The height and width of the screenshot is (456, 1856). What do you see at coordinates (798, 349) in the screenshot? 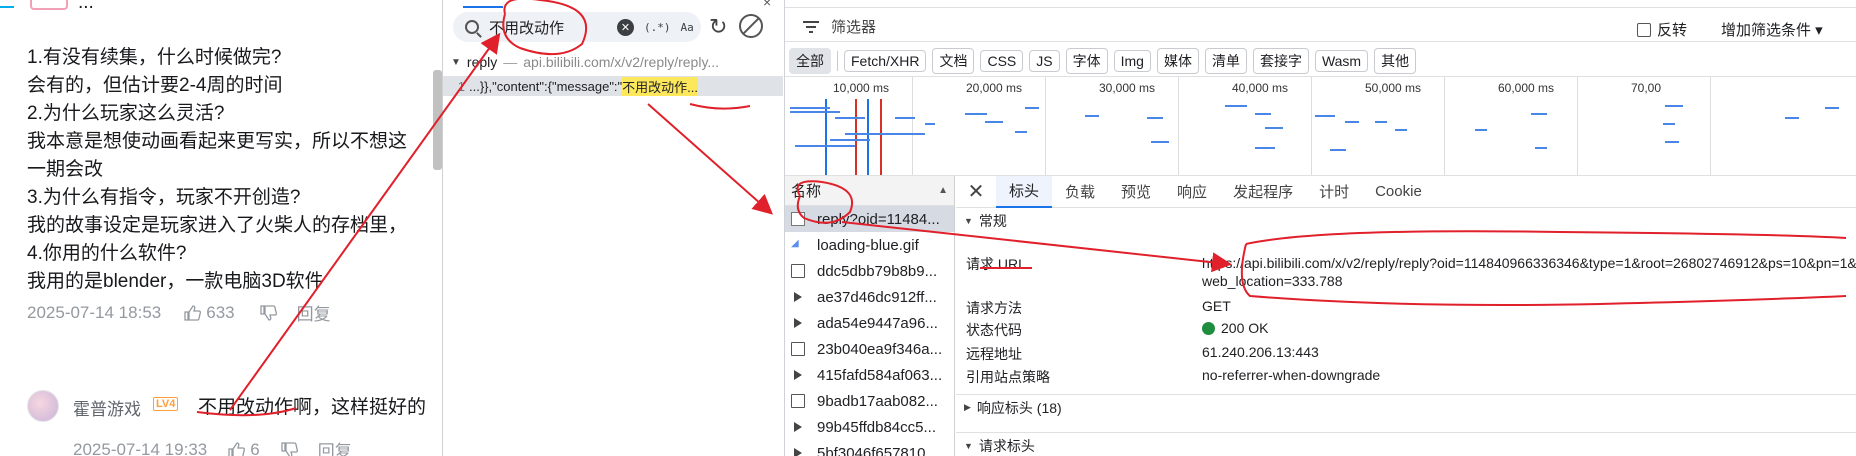
I see `image-icon` at bounding box center [798, 349].